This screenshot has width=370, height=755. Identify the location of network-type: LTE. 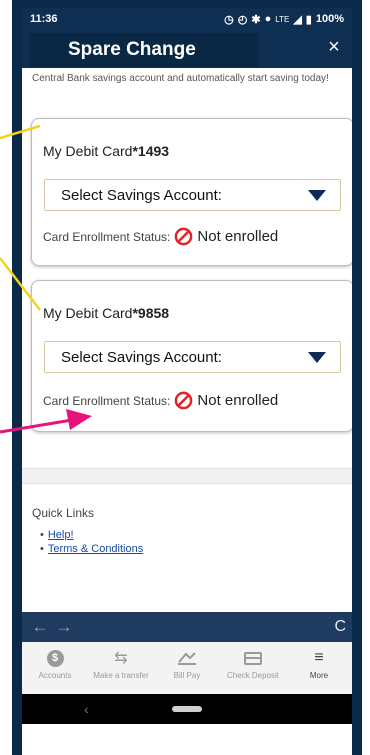
(282, 19).